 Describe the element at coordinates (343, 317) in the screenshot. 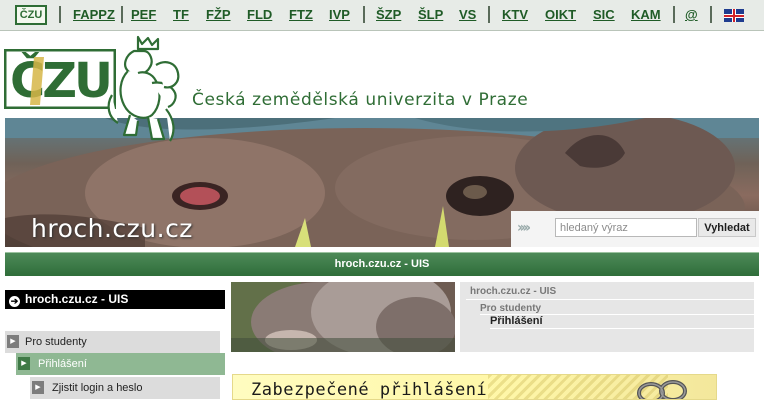

I see `hippo-thumbnail` at that location.